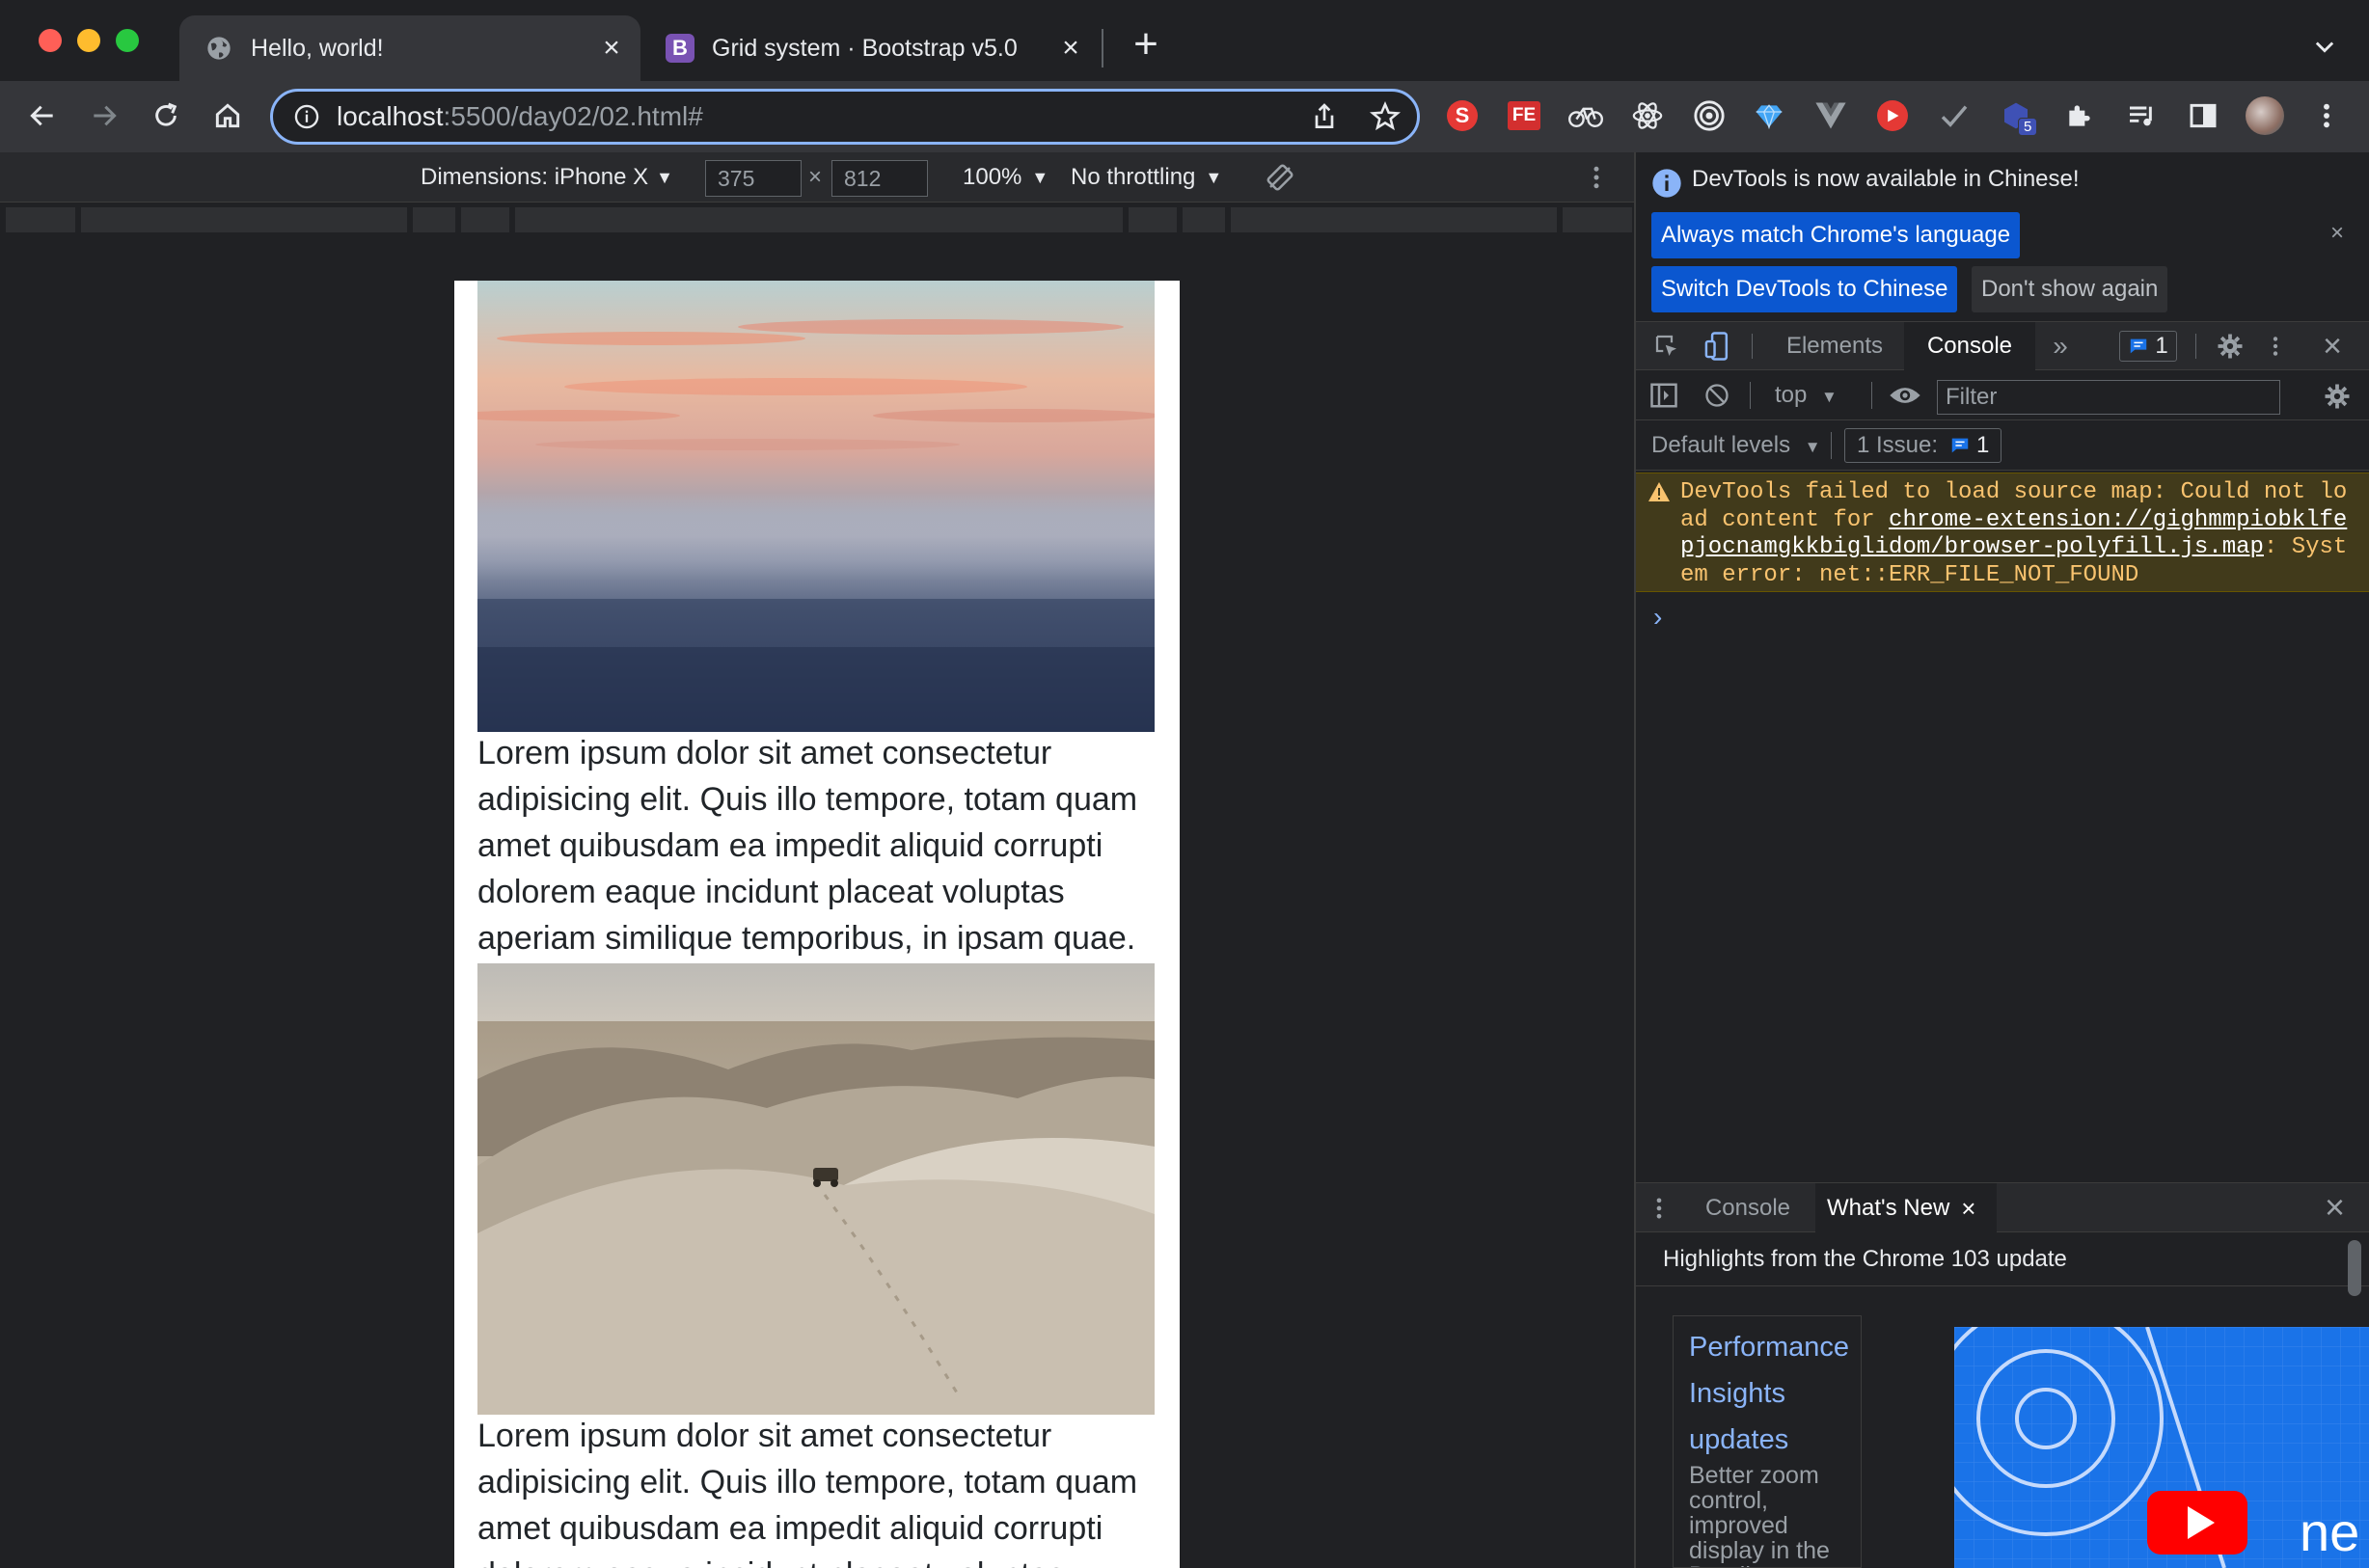 This screenshot has height=1568, width=2369. What do you see at coordinates (1983, 445) in the screenshot?
I see `issues-count: 1` at bounding box center [1983, 445].